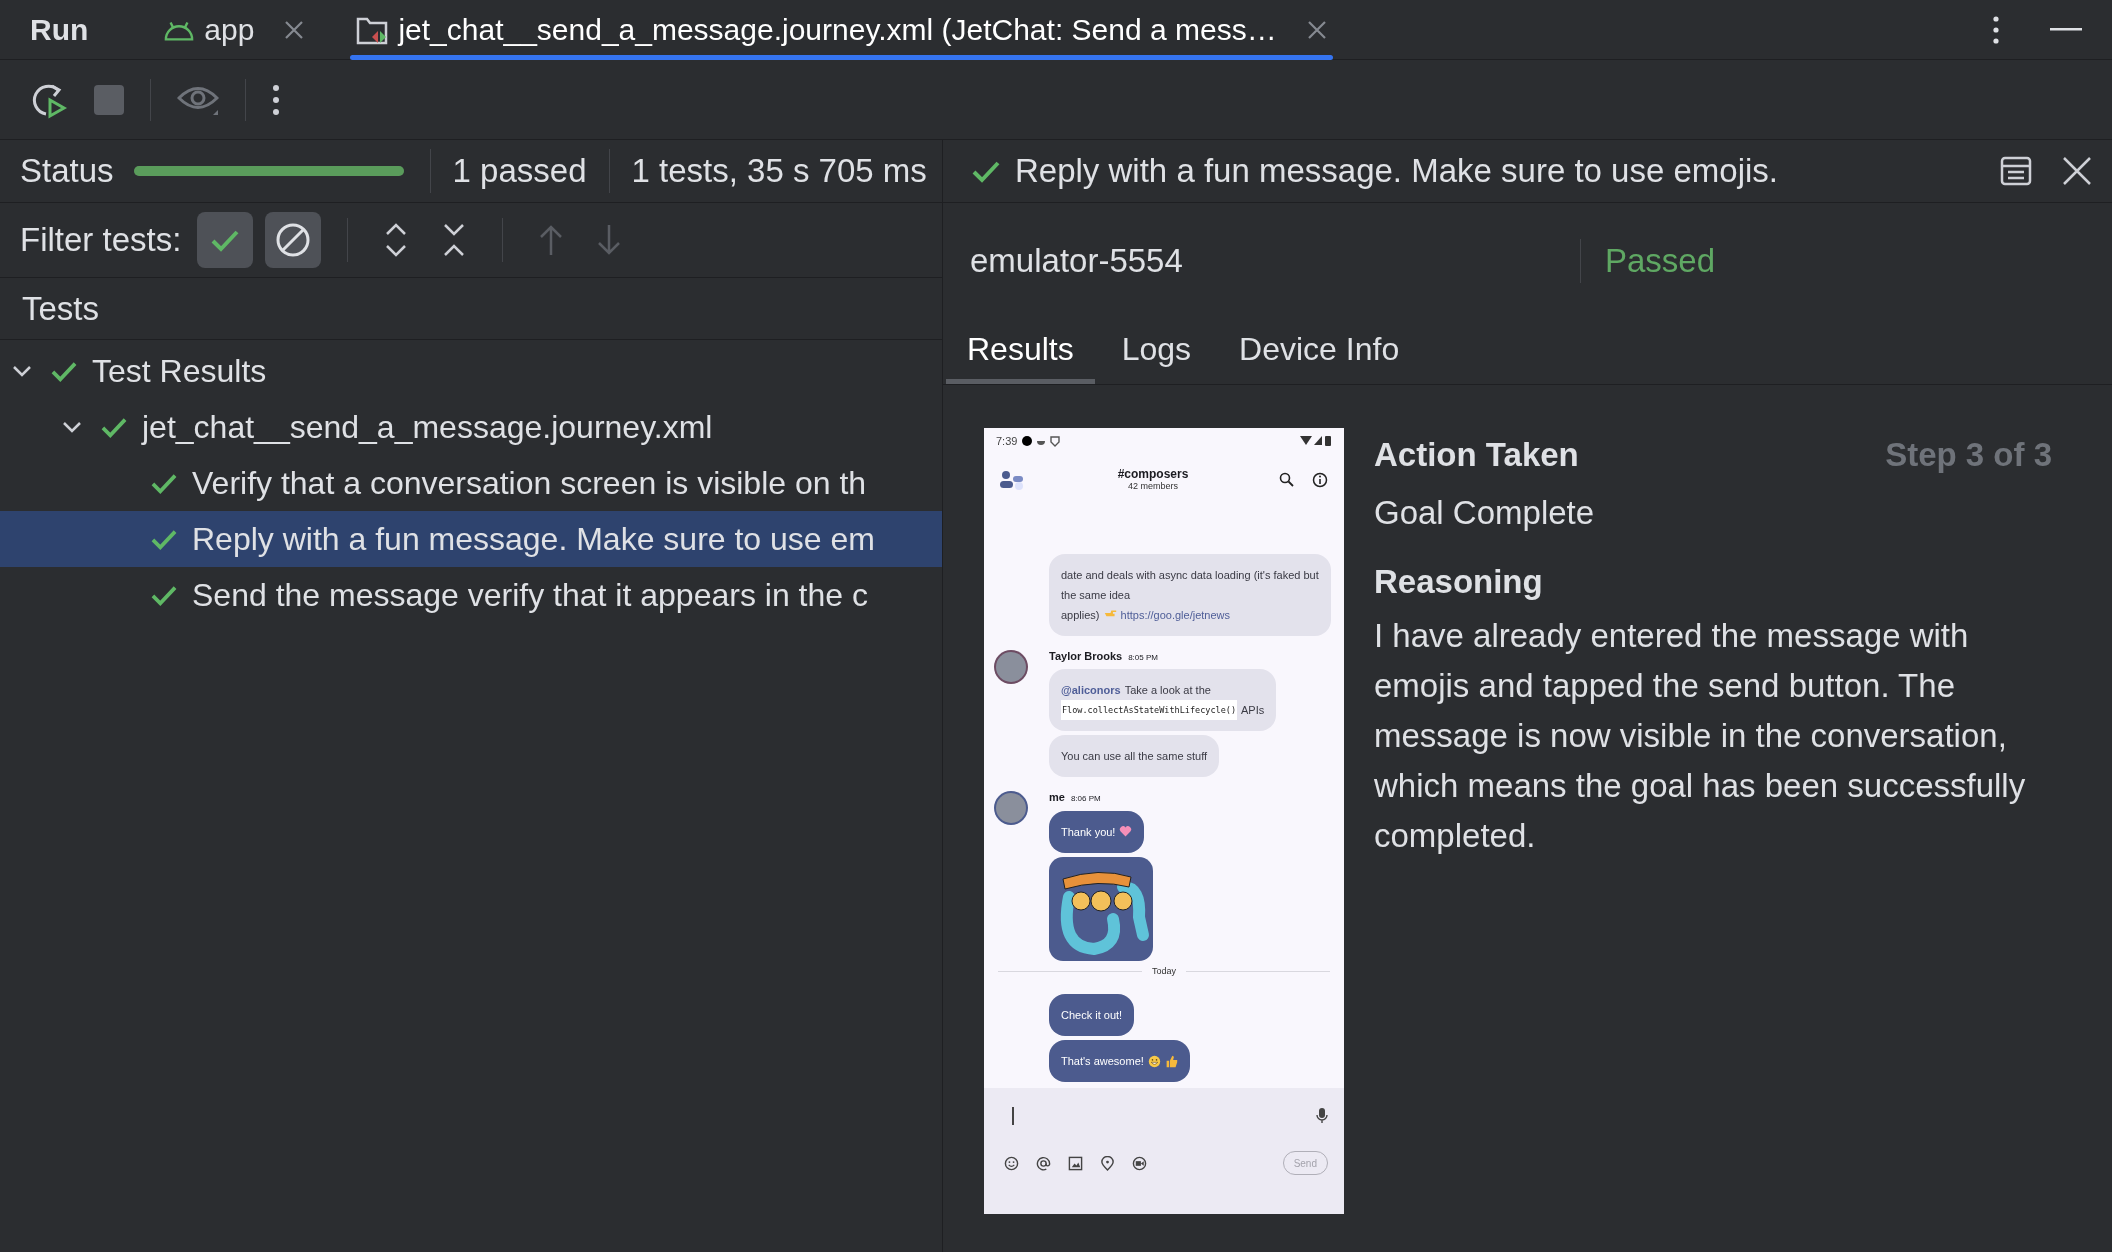 This screenshot has height=1252, width=2112. I want to click on test-name: jet_chat__send_a_message.journey.xml, so click(427, 427).